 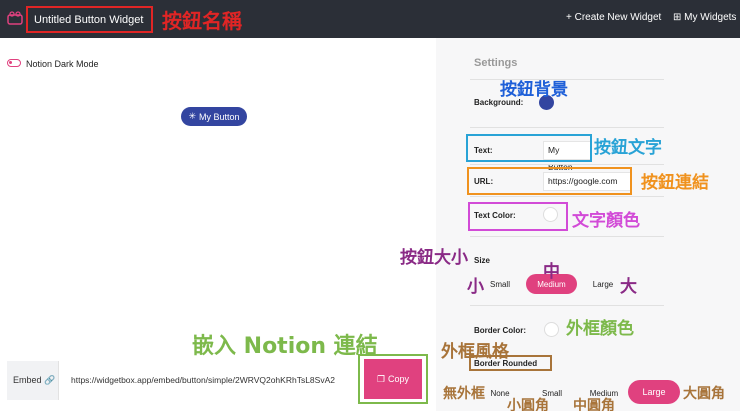 I want to click on widgetbox-logo-icon, so click(x=15, y=18).